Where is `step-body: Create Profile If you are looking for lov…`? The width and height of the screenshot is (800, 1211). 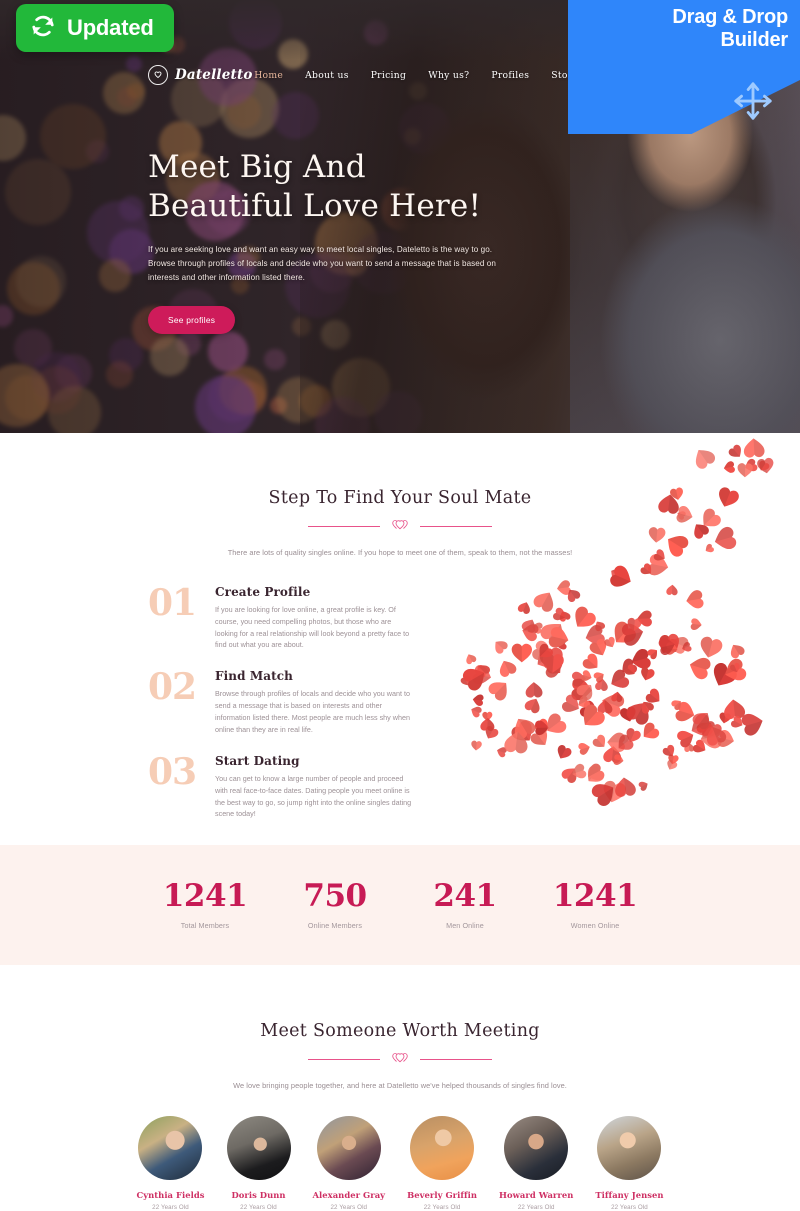 step-body: Create Profile If you are looking for lov… is located at coordinates (315, 618).